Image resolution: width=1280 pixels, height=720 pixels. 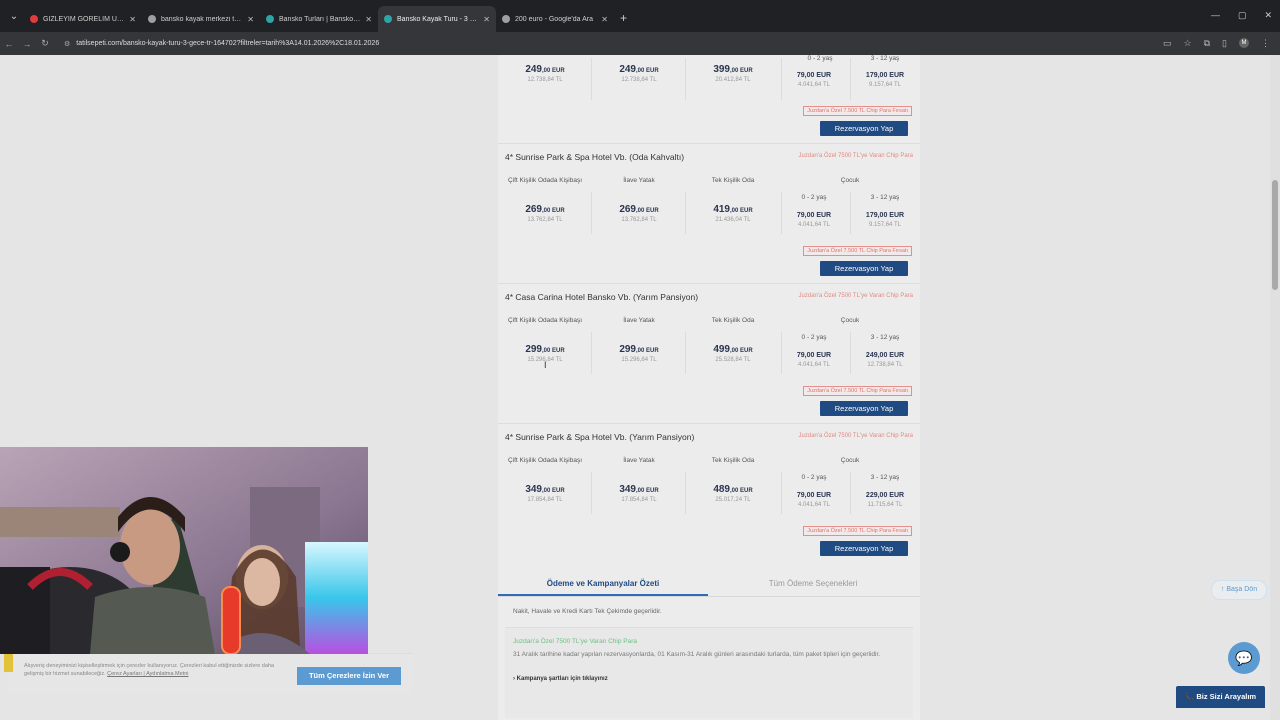 I want to click on price-tl: 12.738,84 TL, so click(x=545, y=80).